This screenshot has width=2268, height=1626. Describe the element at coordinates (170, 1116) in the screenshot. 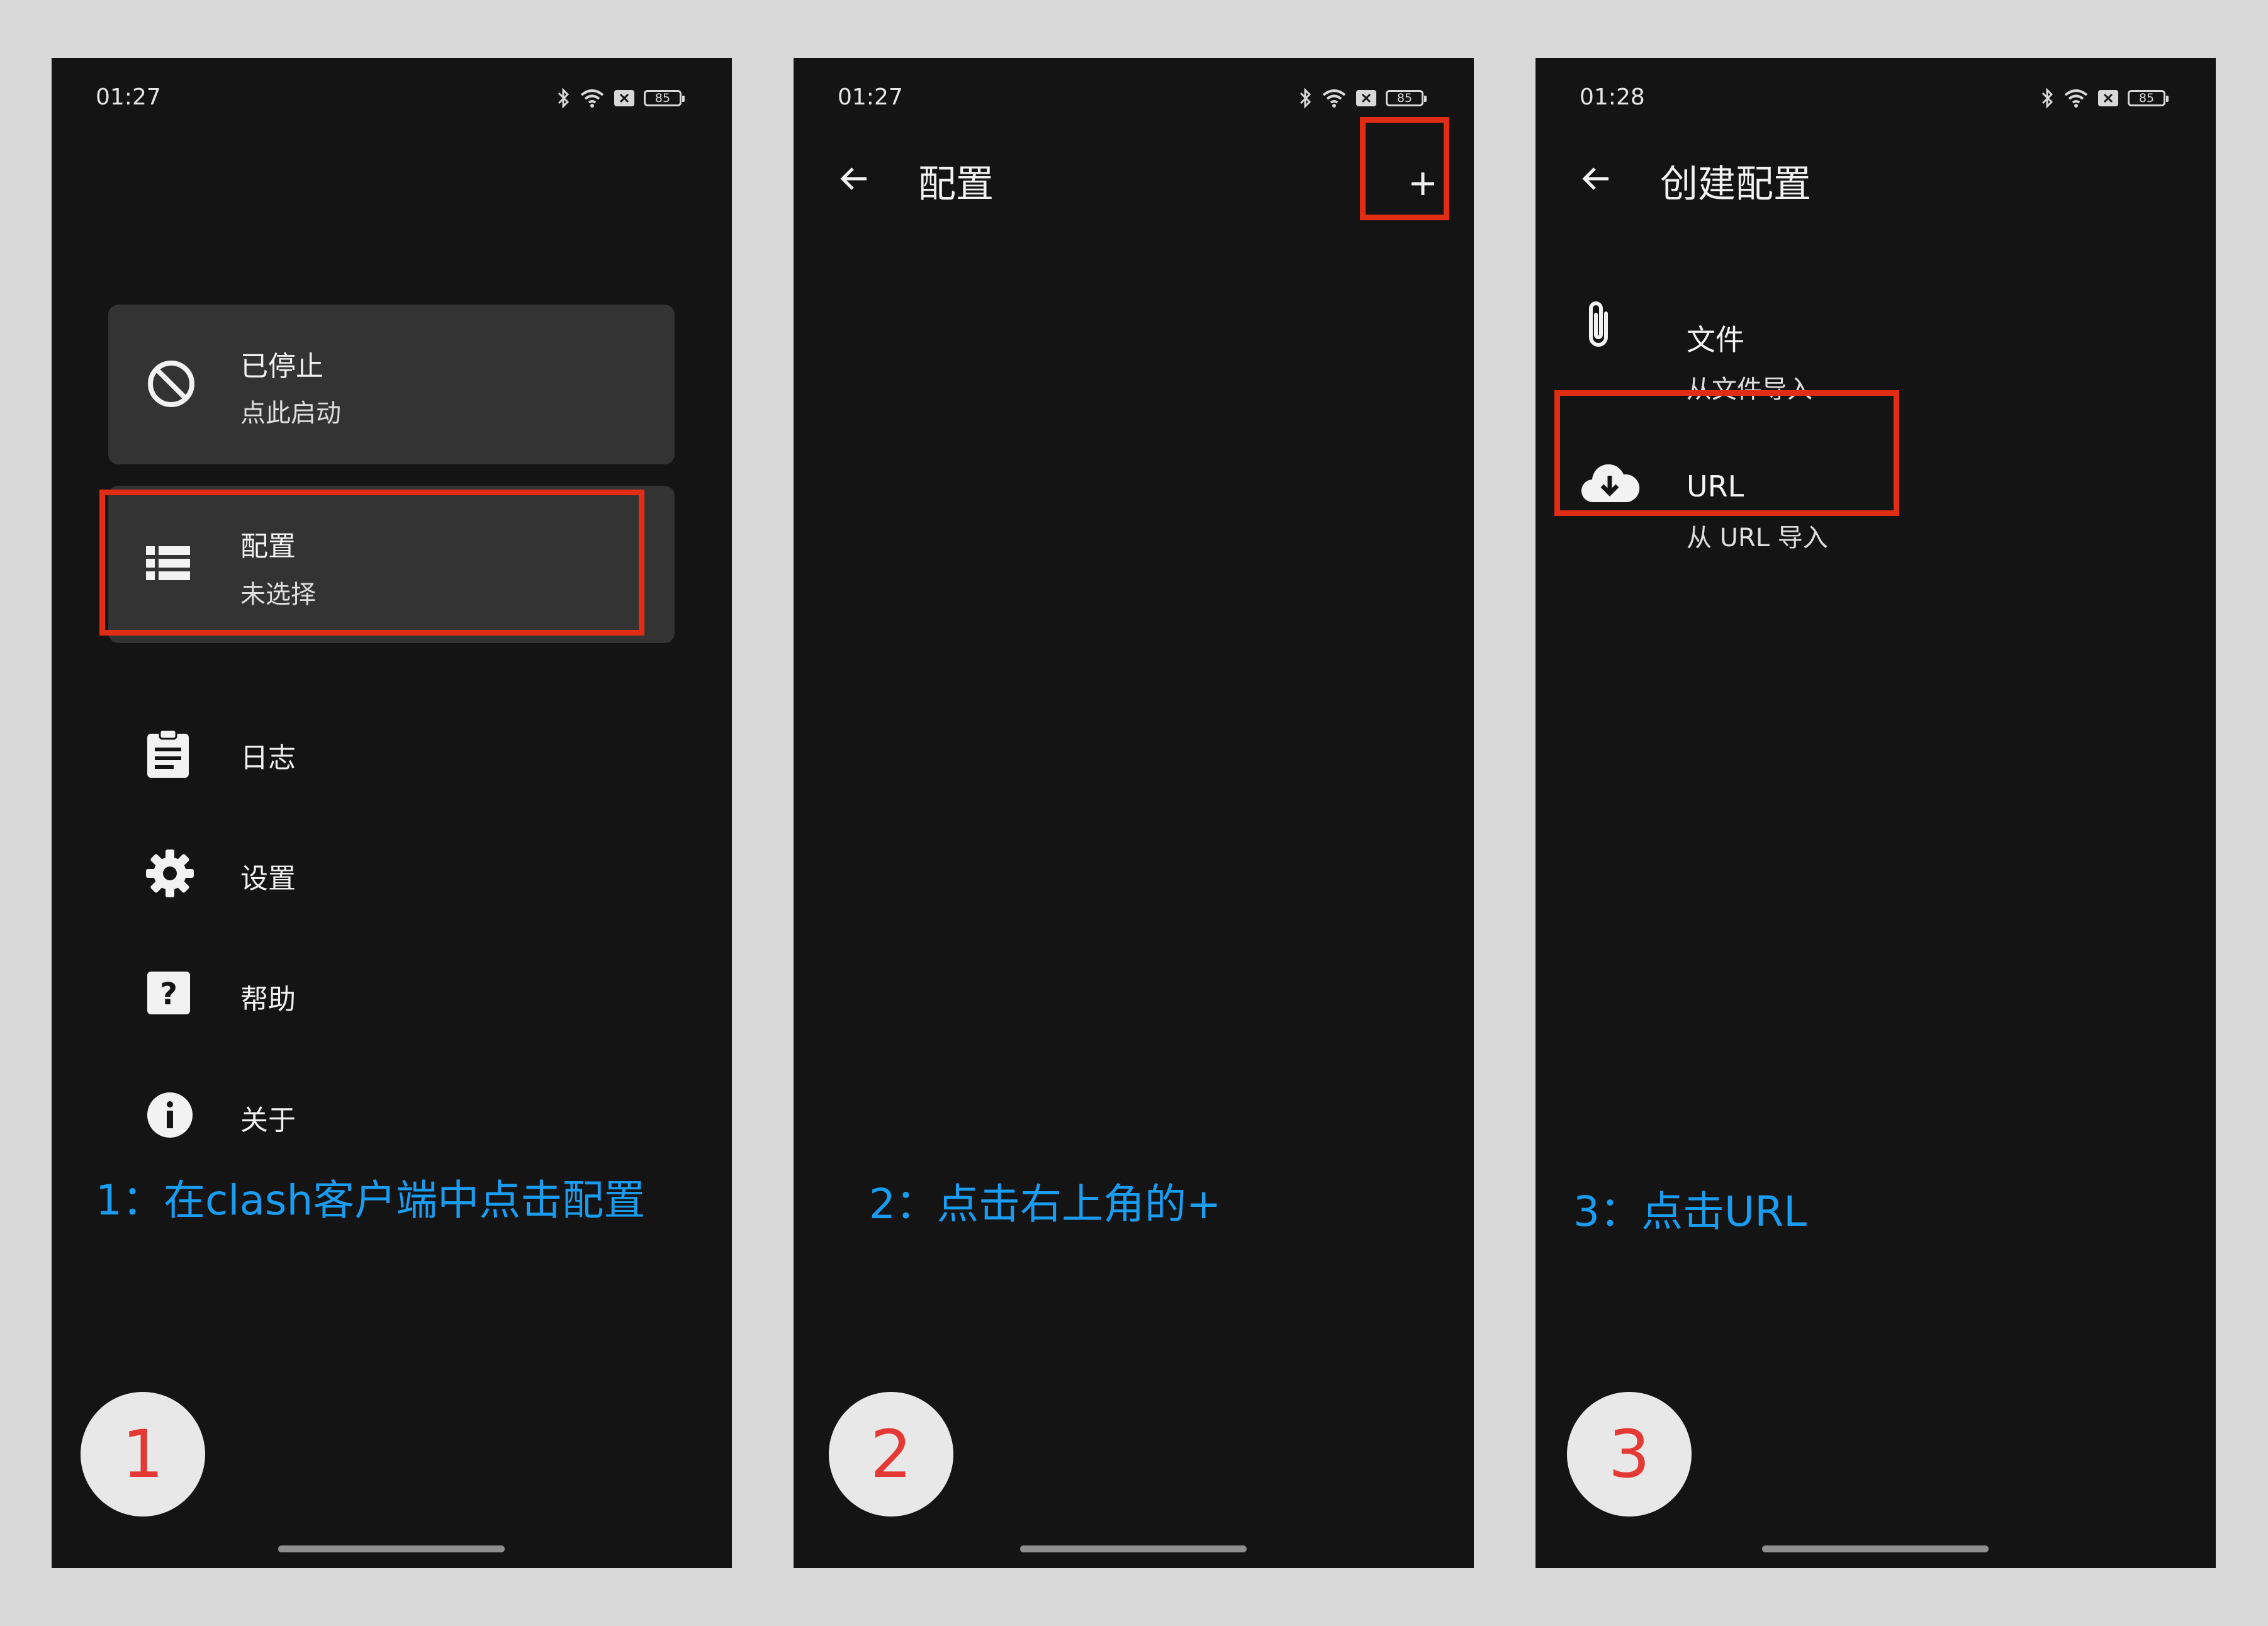

I see `info-icon` at that location.